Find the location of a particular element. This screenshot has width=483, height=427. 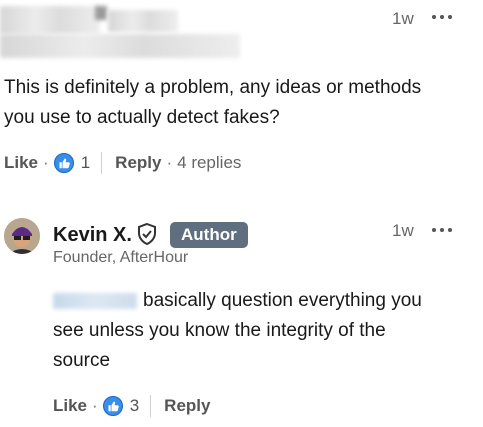

avatar is located at coordinates (22, 236).